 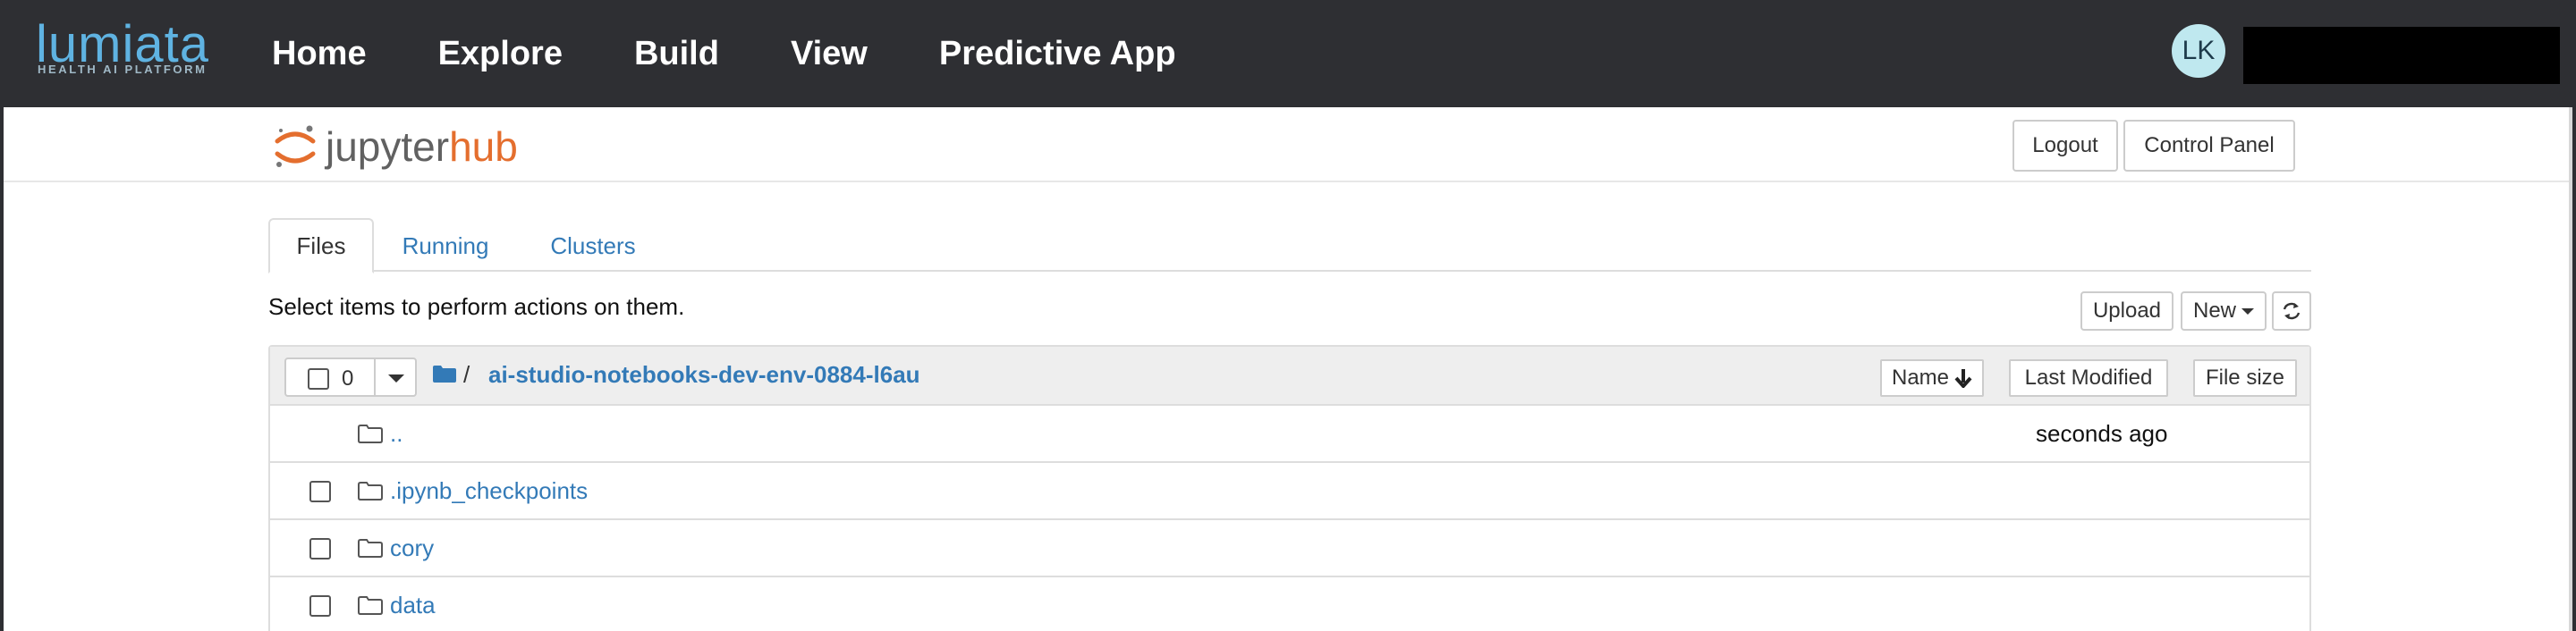 What do you see at coordinates (489, 491) in the screenshot?
I see `file-name-link: .ipynb_checkpoints` at bounding box center [489, 491].